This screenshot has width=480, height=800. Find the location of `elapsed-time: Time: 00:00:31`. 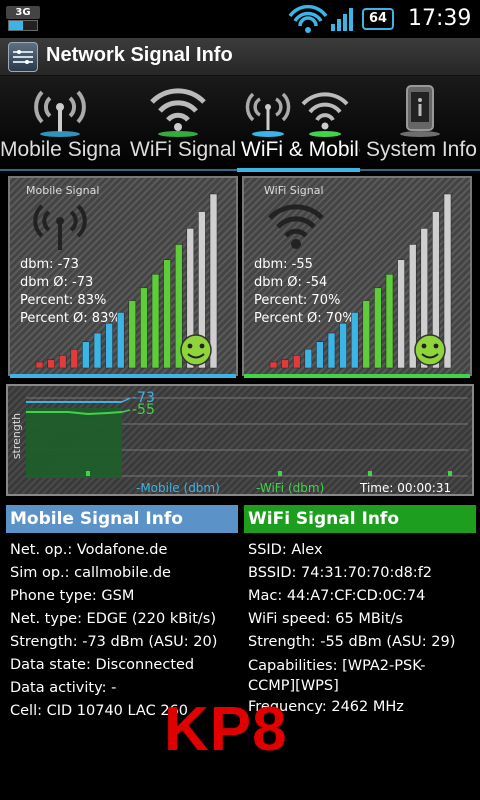

elapsed-time: Time: 00:00:31 is located at coordinates (405, 487).